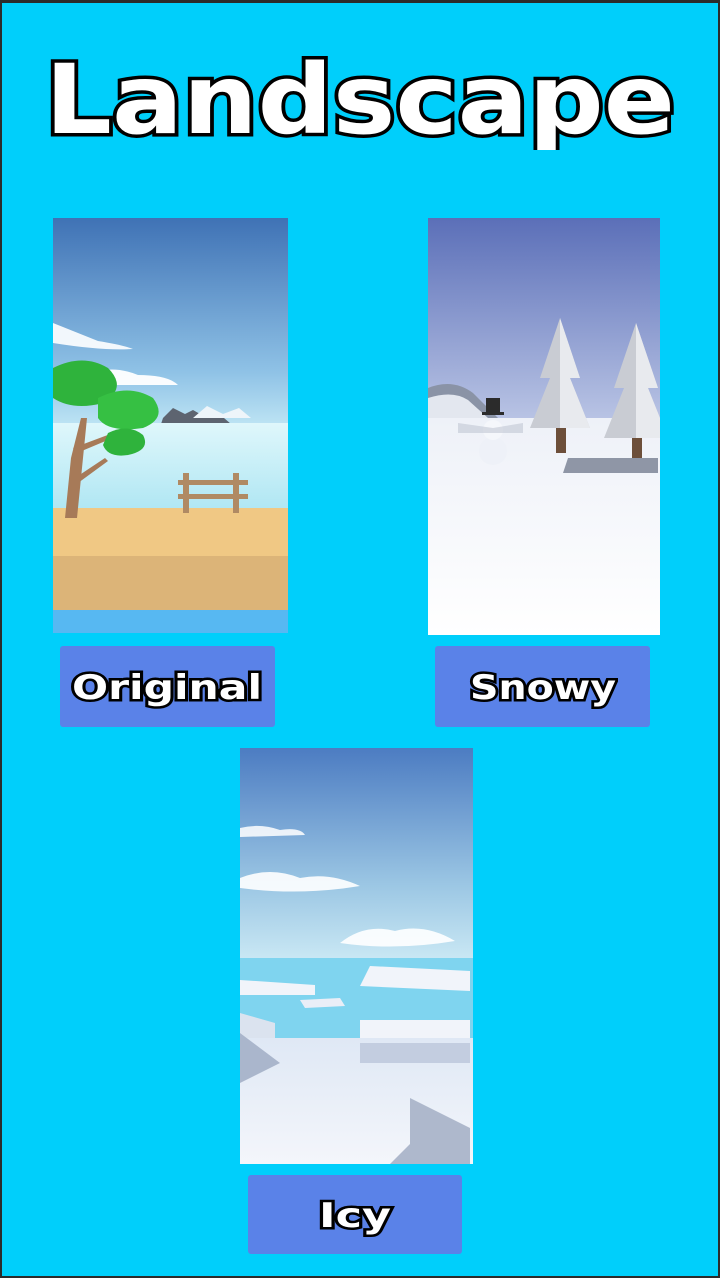 This screenshot has height=1278, width=720. What do you see at coordinates (544, 426) in the screenshot?
I see `snowy-landscape-thumbnail` at bounding box center [544, 426].